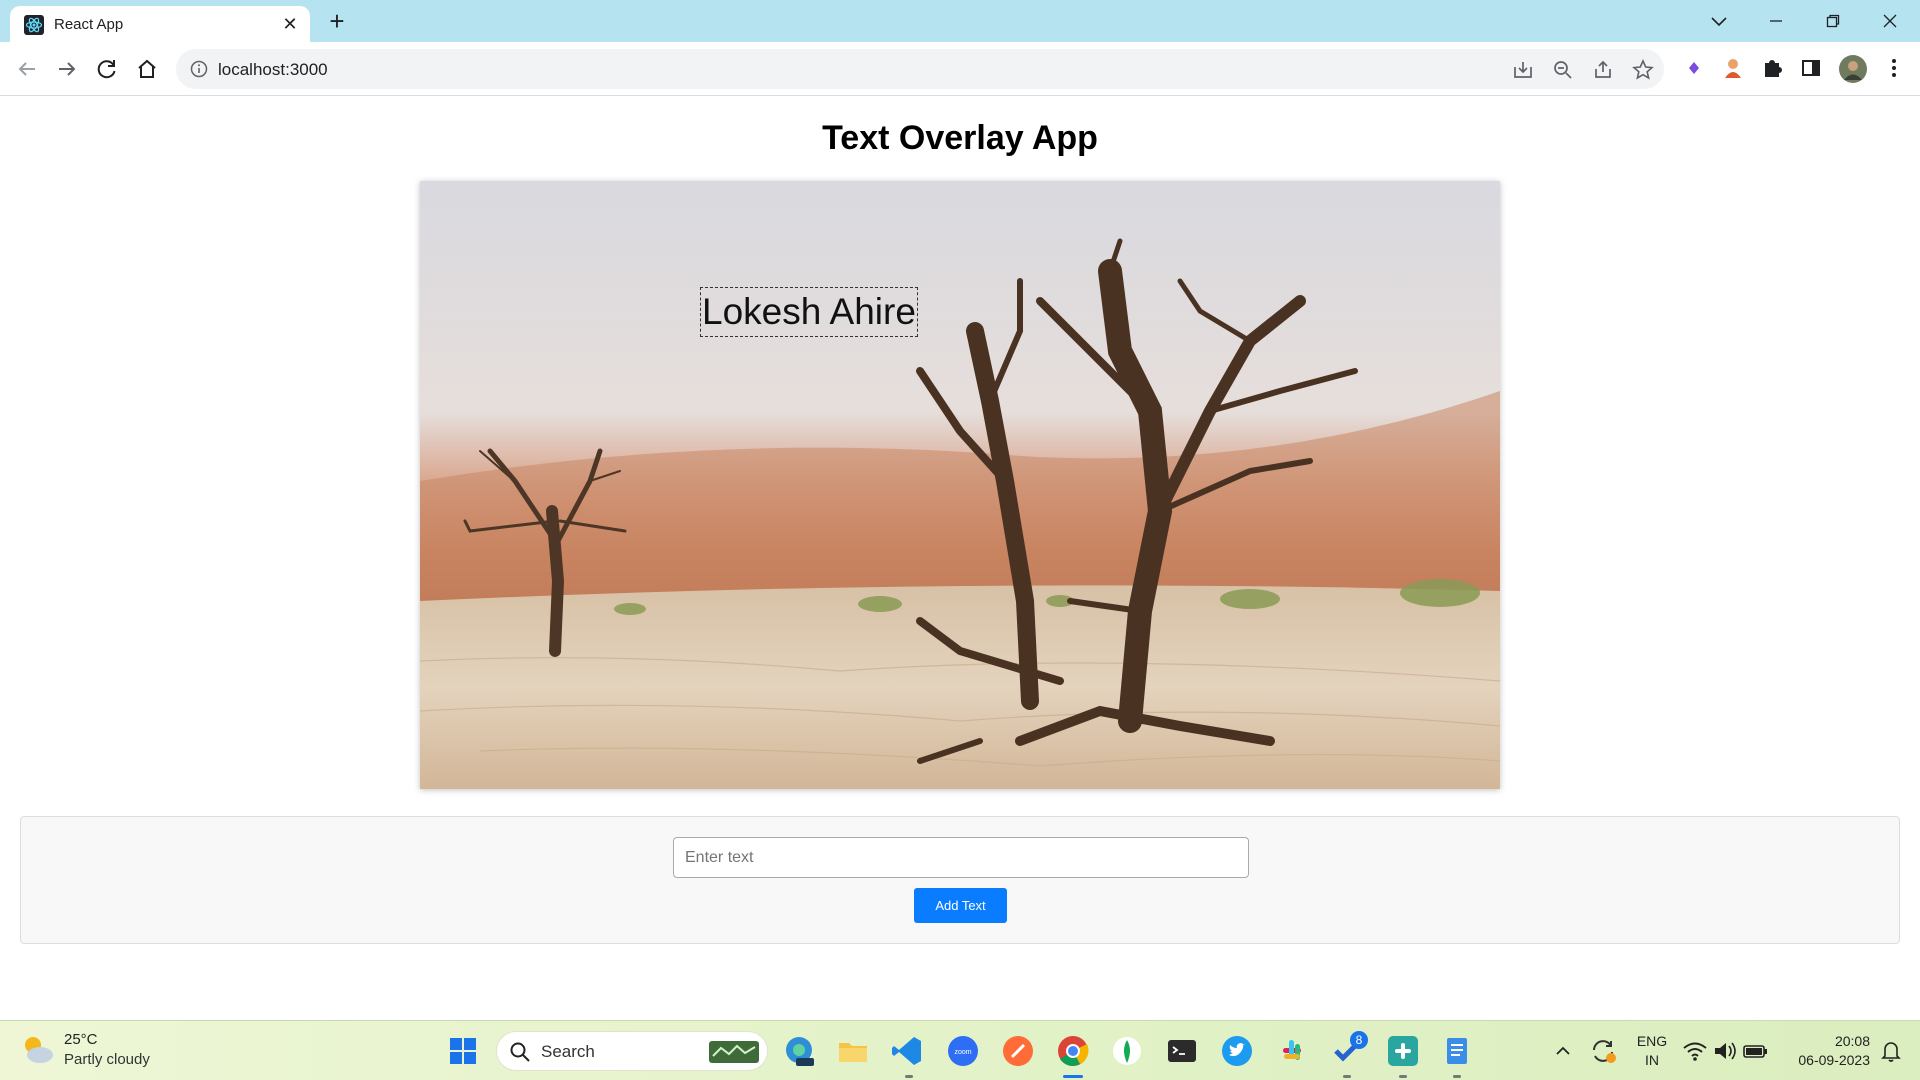 This screenshot has height=1080, width=1920. Describe the element at coordinates (1359, 1040) in the screenshot. I see `notification-badge: 8` at that location.